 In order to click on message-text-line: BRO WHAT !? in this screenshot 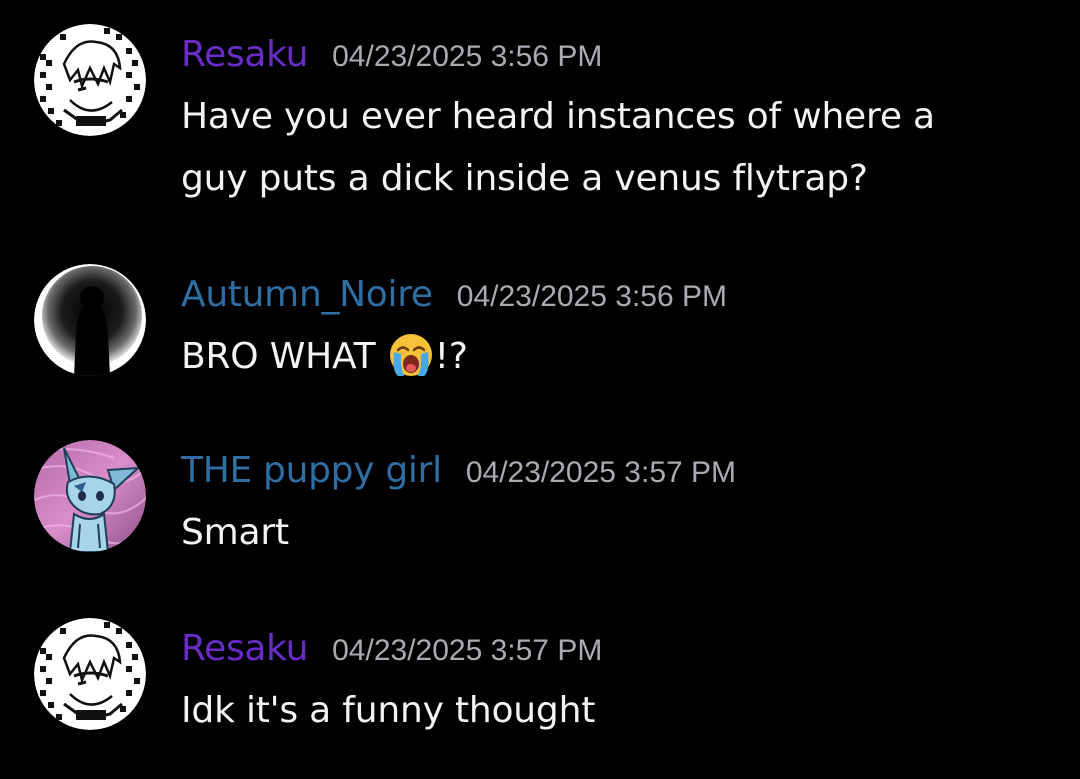, I will do `click(324, 357)`.